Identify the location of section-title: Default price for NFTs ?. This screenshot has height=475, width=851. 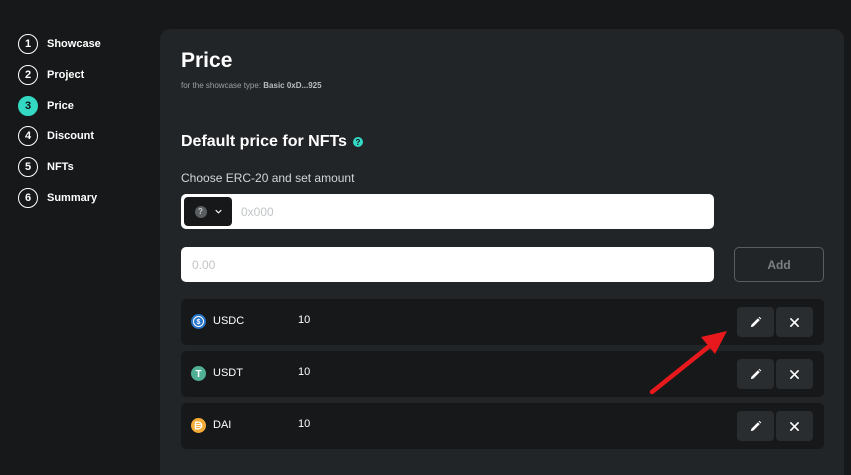
(272, 142).